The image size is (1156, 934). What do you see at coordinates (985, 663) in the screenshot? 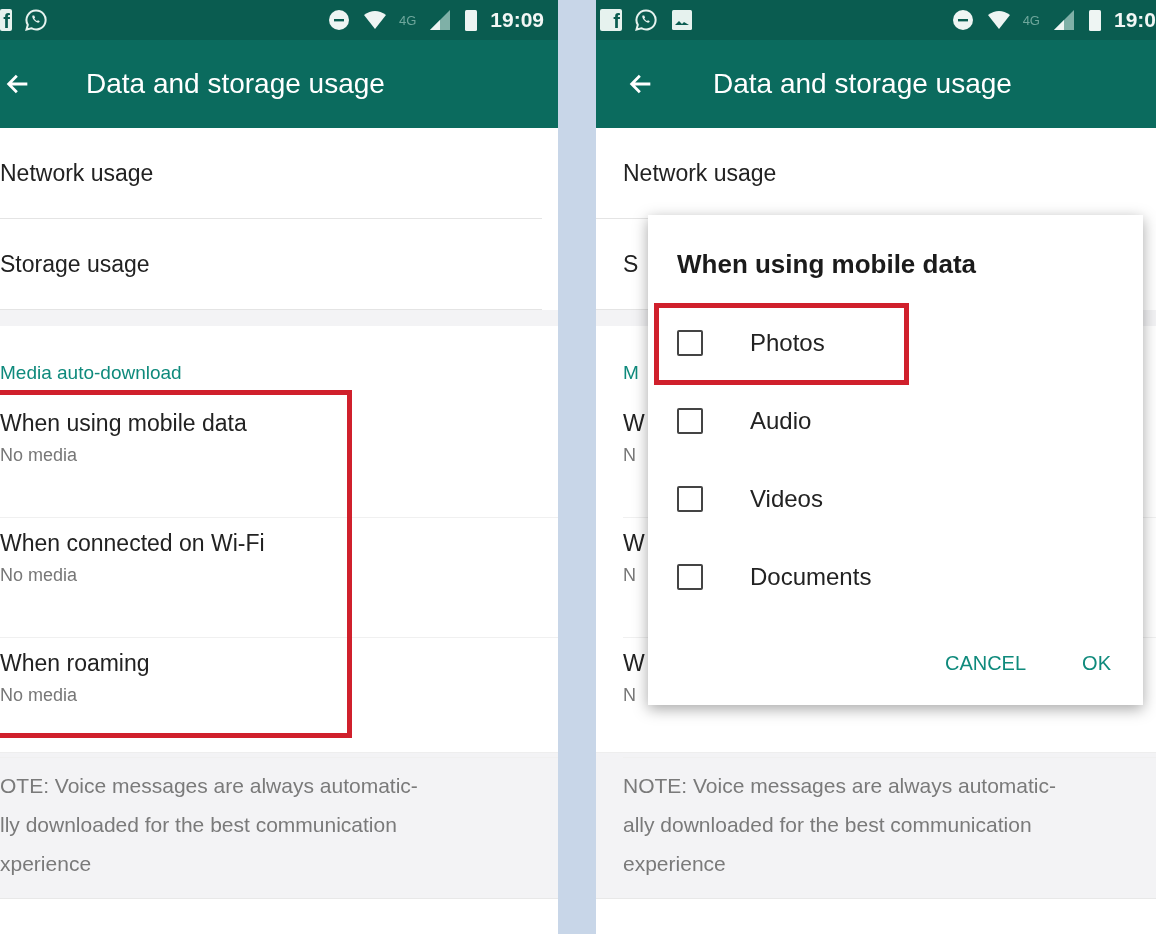
I see `dialog-button: CANCEL` at bounding box center [985, 663].